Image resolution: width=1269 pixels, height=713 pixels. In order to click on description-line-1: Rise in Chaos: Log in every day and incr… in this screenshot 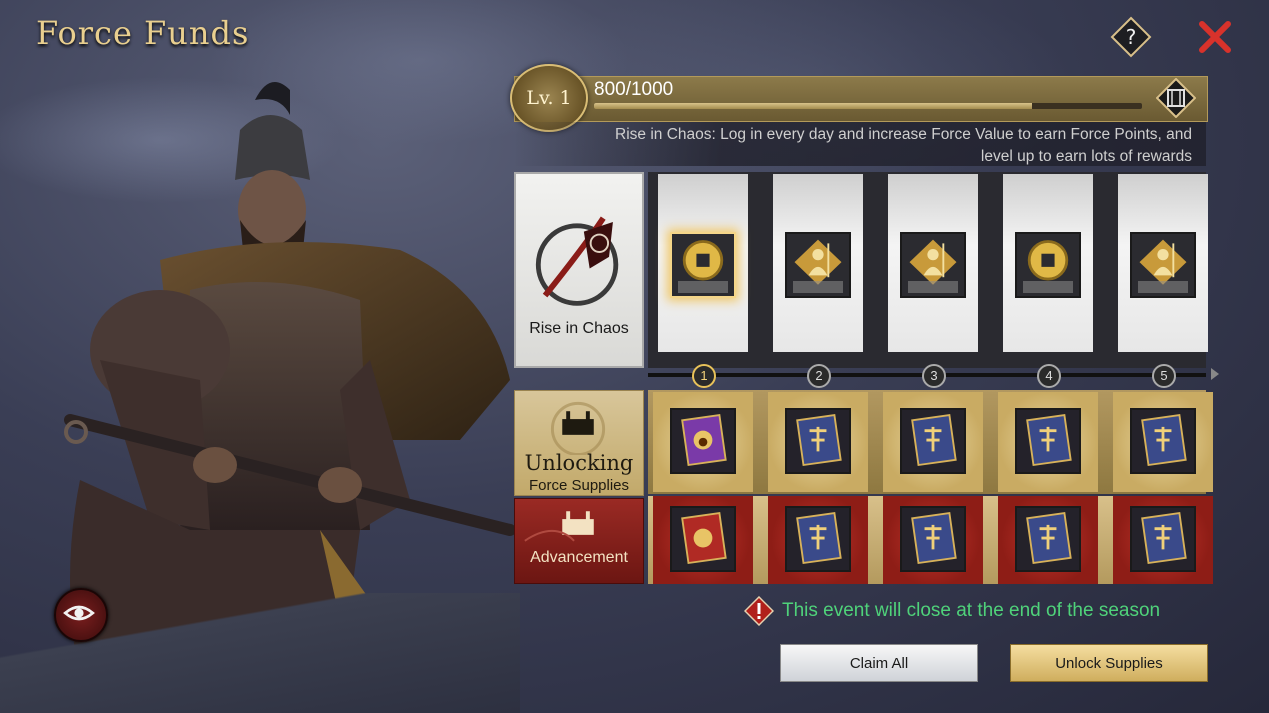, I will do `click(903, 134)`.